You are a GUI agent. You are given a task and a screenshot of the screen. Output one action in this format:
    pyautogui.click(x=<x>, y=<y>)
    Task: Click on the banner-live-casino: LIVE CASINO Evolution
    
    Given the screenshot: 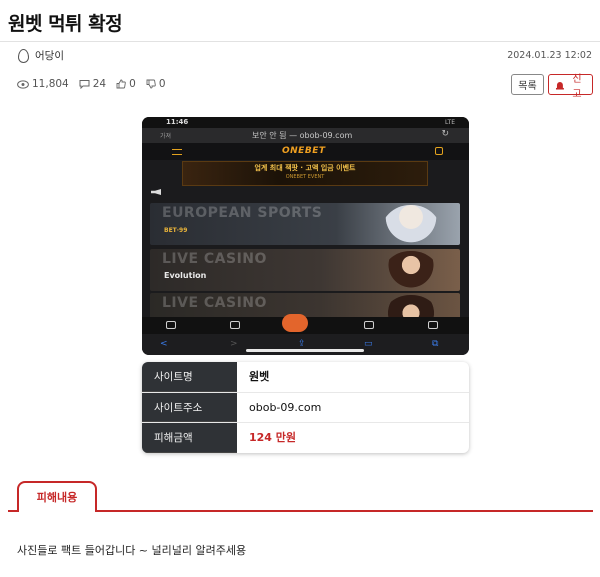 What is the action you would take?
    pyautogui.click(x=305, y=270)
    